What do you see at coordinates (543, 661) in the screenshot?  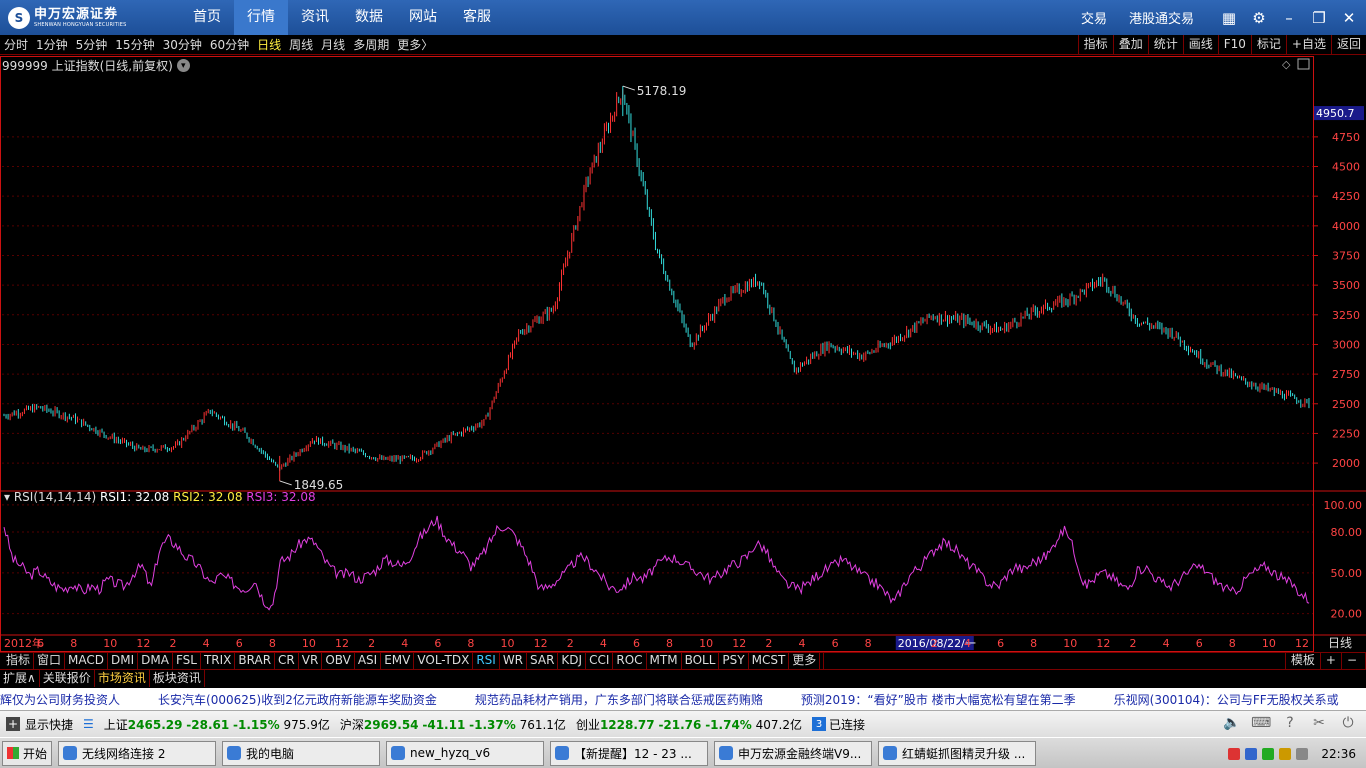 I see `indicator-tab-16: SAR` at bounding box center [543, 661].